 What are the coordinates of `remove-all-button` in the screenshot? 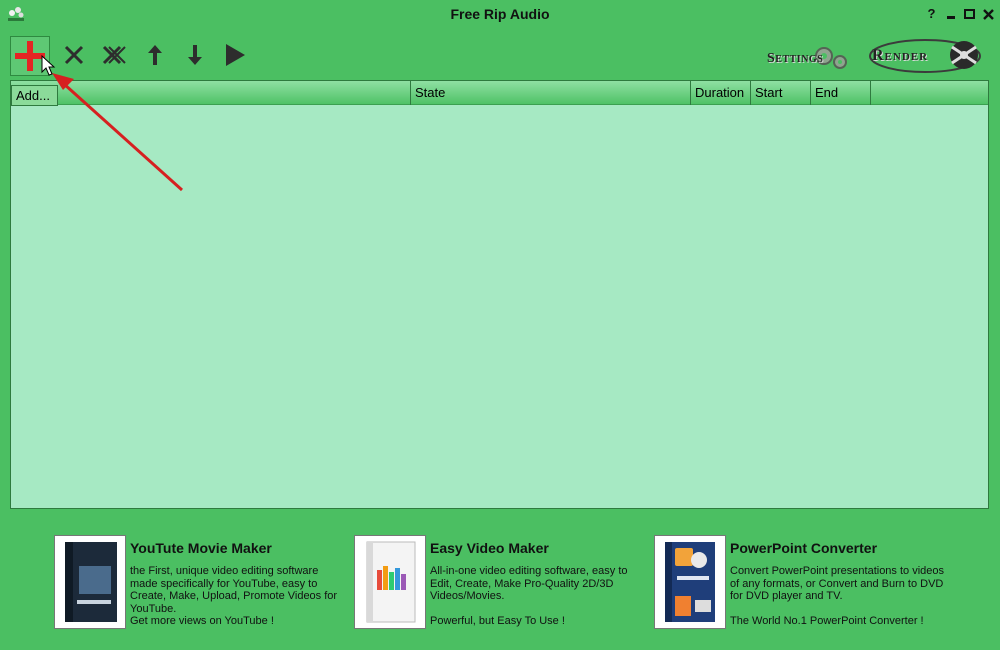 It's located at (114, 55).